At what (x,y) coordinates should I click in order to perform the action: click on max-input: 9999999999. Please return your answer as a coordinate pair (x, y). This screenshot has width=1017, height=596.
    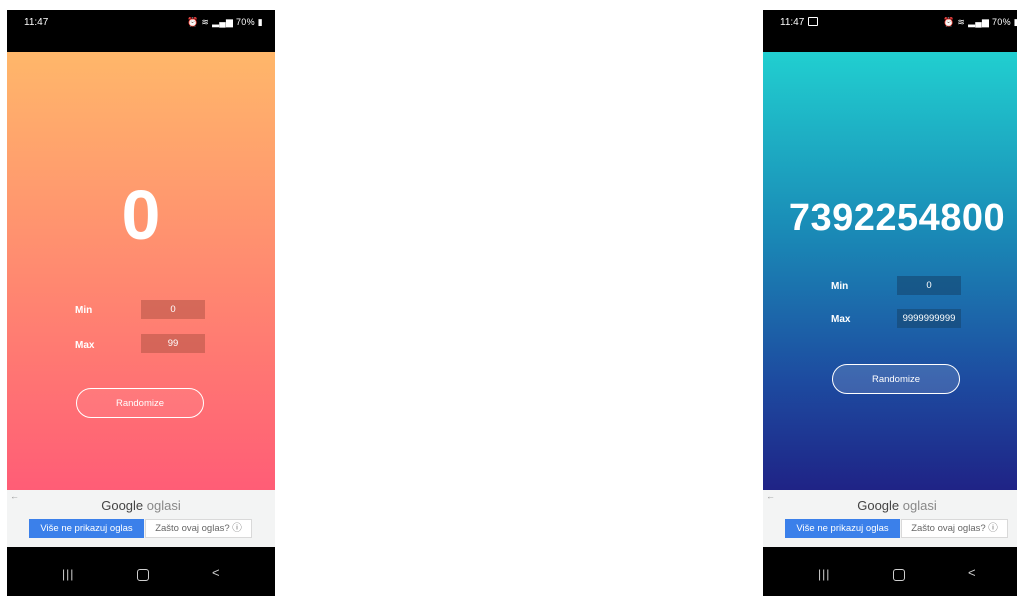
    Looking at the image, I should click on (929, 318).